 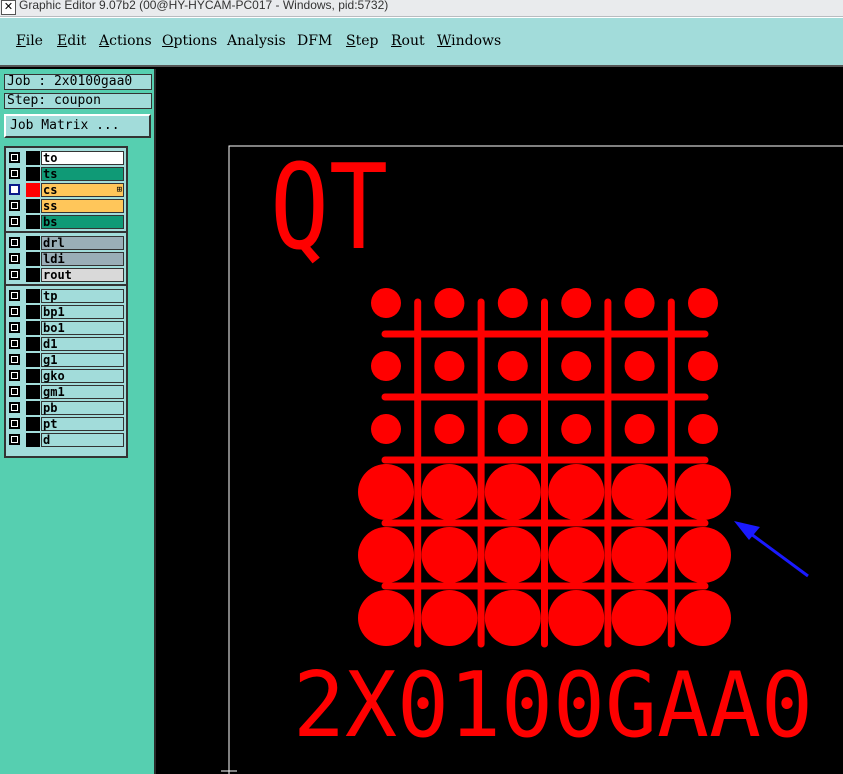 I want to click on job-name-label: Job : 2x0100gaa0, so click(x=78, y=82).